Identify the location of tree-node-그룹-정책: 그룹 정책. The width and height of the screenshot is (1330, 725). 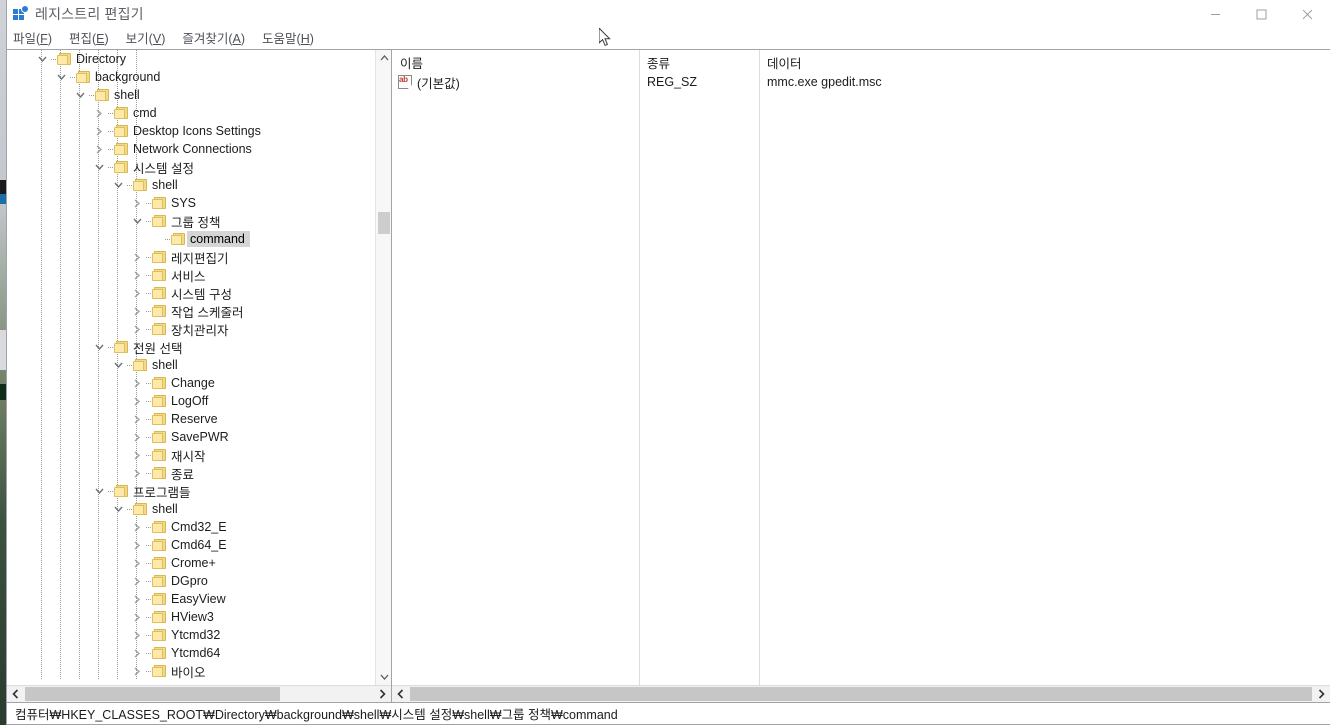
(192, 221).